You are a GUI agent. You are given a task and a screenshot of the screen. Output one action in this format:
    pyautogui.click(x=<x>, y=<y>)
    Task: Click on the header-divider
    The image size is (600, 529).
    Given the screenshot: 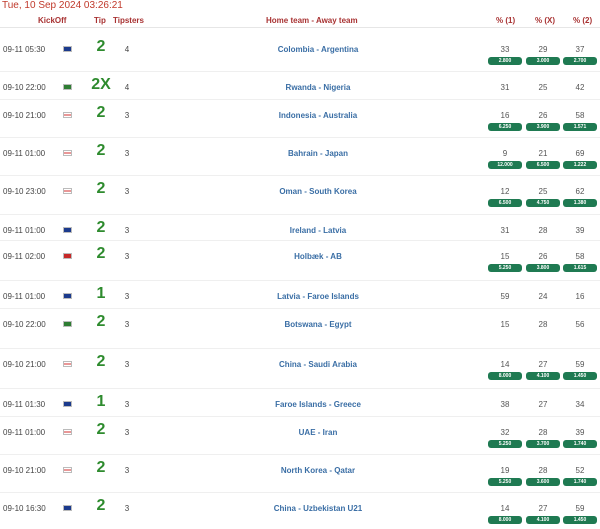 What is the action you would take?
    pyautogui.click(x=300, y=27)
    